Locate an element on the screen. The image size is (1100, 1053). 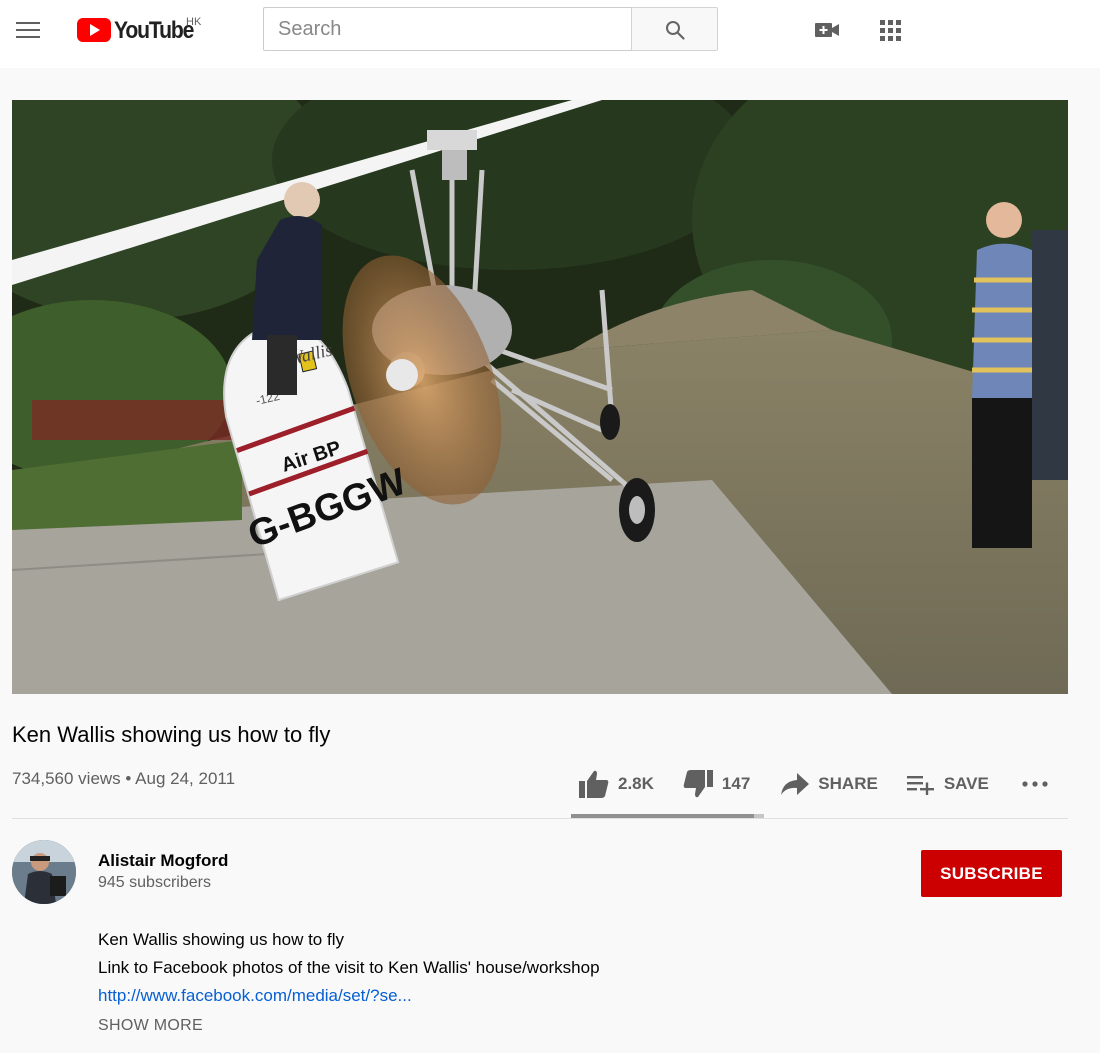
video-meta: 734,560 views • Aug 24, 2011 is located at coordinates (123, 779).